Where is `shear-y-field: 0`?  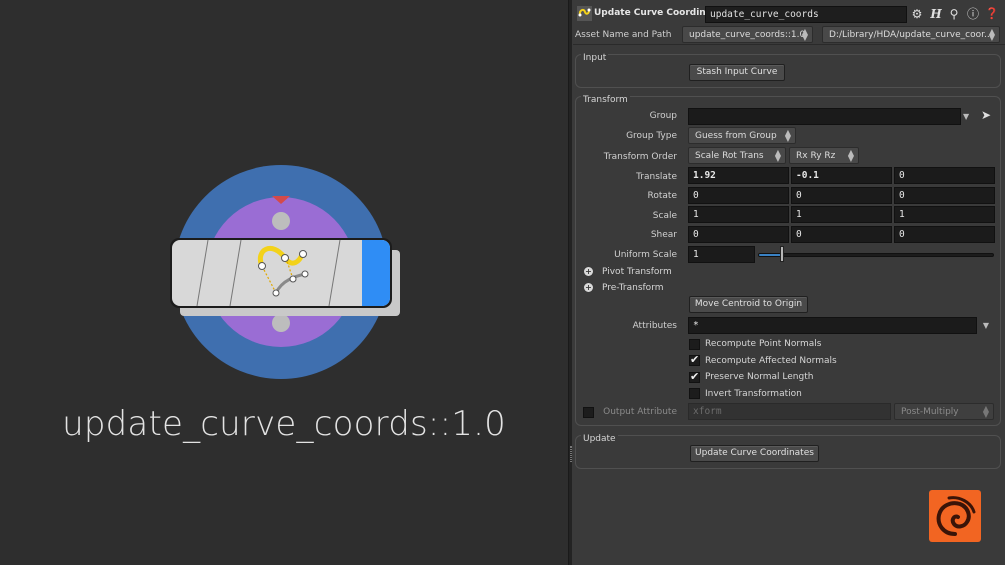
shear-y-field: 0 is located at coordinates (841, 234).